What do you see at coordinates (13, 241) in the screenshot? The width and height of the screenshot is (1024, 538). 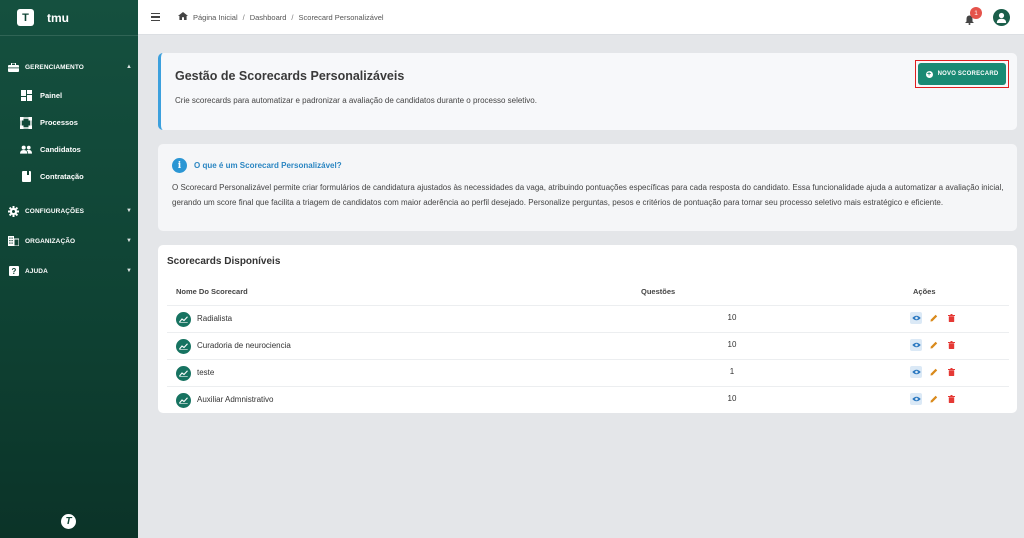 I see `building-icon` at bounding box center [13, 241].